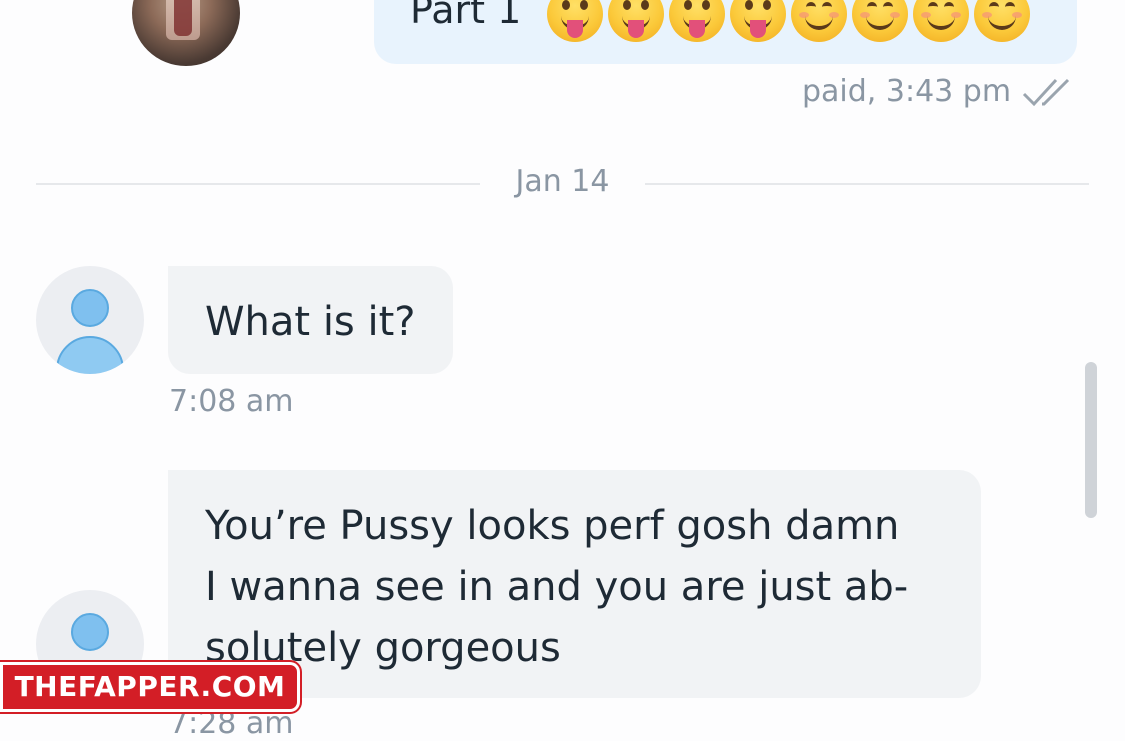  What do you see at coordinates (788, 21) in the screenshot?
I see `emoji-row` at bounding box center [788, 21].